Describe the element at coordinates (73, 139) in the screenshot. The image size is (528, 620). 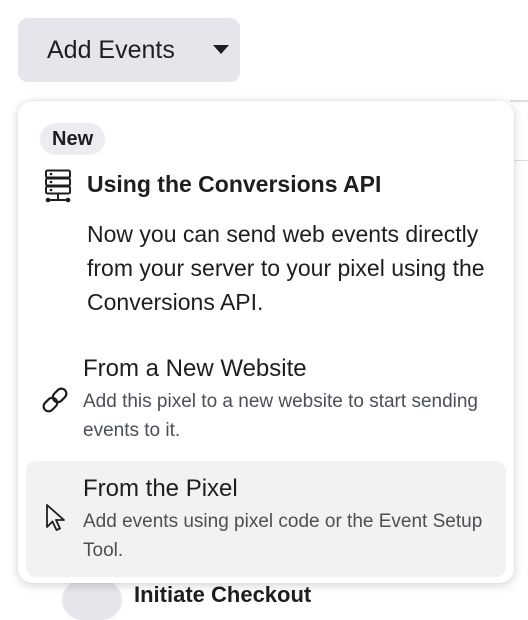
I see `new-badge: New` at that location.